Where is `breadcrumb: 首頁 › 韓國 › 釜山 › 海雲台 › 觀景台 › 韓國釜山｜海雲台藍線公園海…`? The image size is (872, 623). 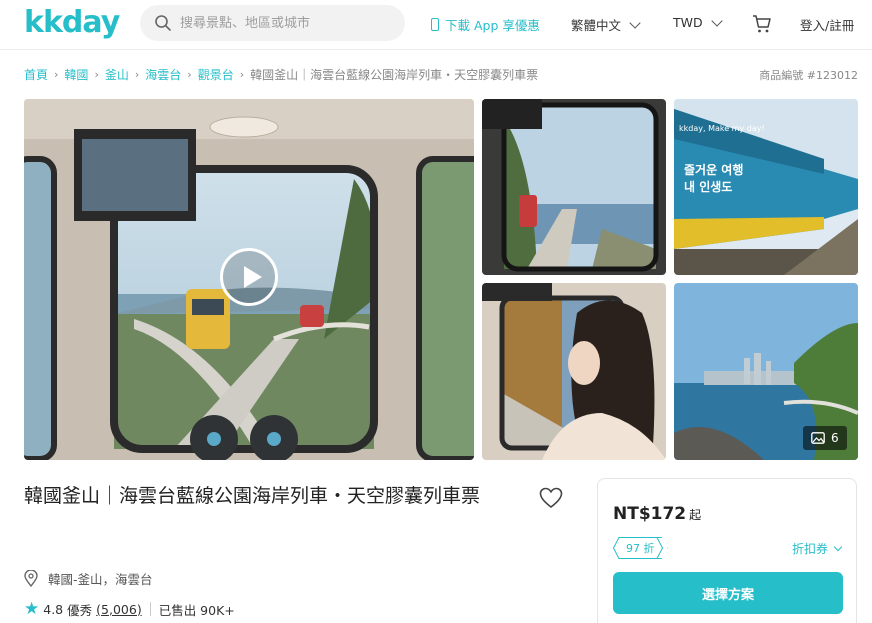
breadcrumb: 首頁 › 韓國 › 釜山 › 海雲台 › 觀景台 › 韓國釜山｜海雲台藍線公園海… is located at coordinates (281, 74).